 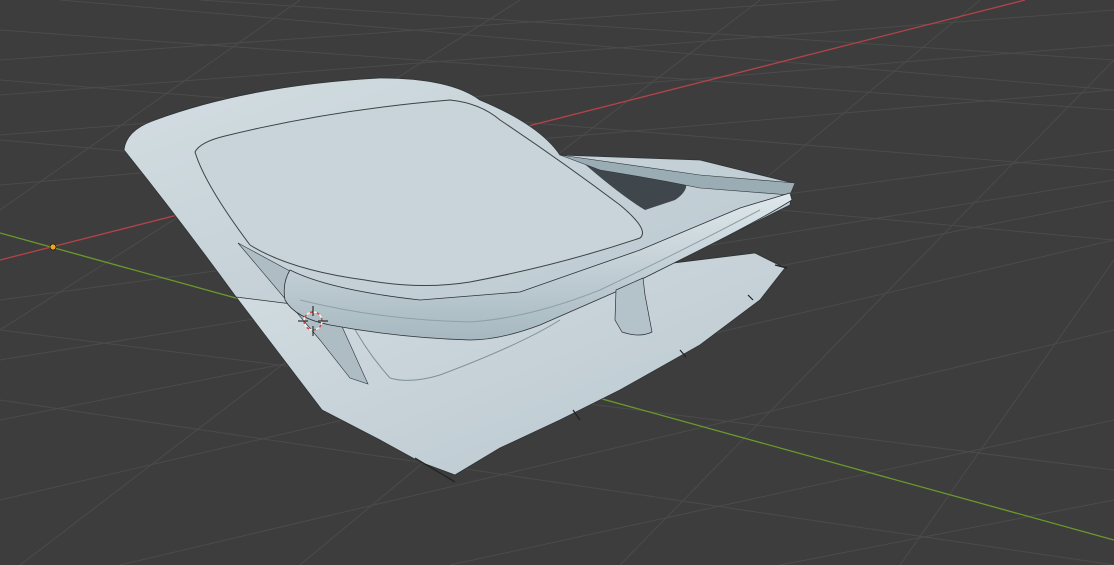 I want to click on object-origin-icon, so click(x=53, y=247).